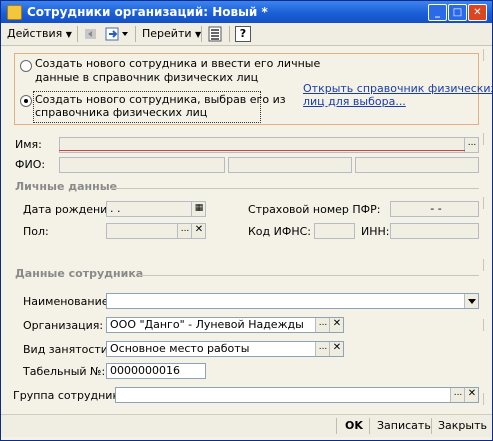 Image resolution: width=493 pixels, height=441 pixels. Describe the element at coordinates (28, 144) in the screenshot. I see `name-label: Имя:` at that location.